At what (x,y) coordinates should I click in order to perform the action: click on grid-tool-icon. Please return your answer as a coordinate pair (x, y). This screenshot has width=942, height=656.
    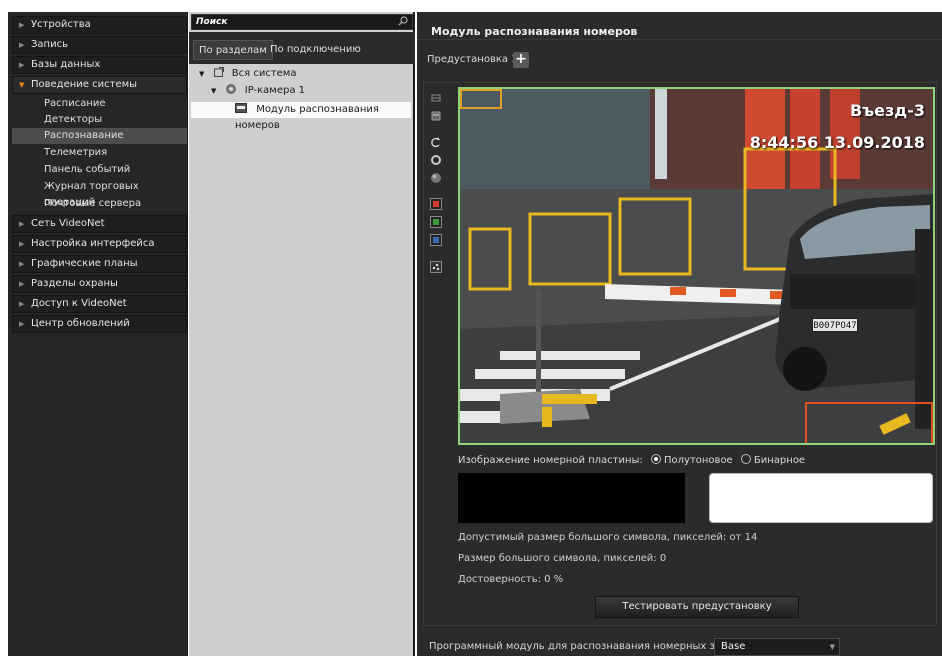
    Looking at the image, I should click on (436, 98).